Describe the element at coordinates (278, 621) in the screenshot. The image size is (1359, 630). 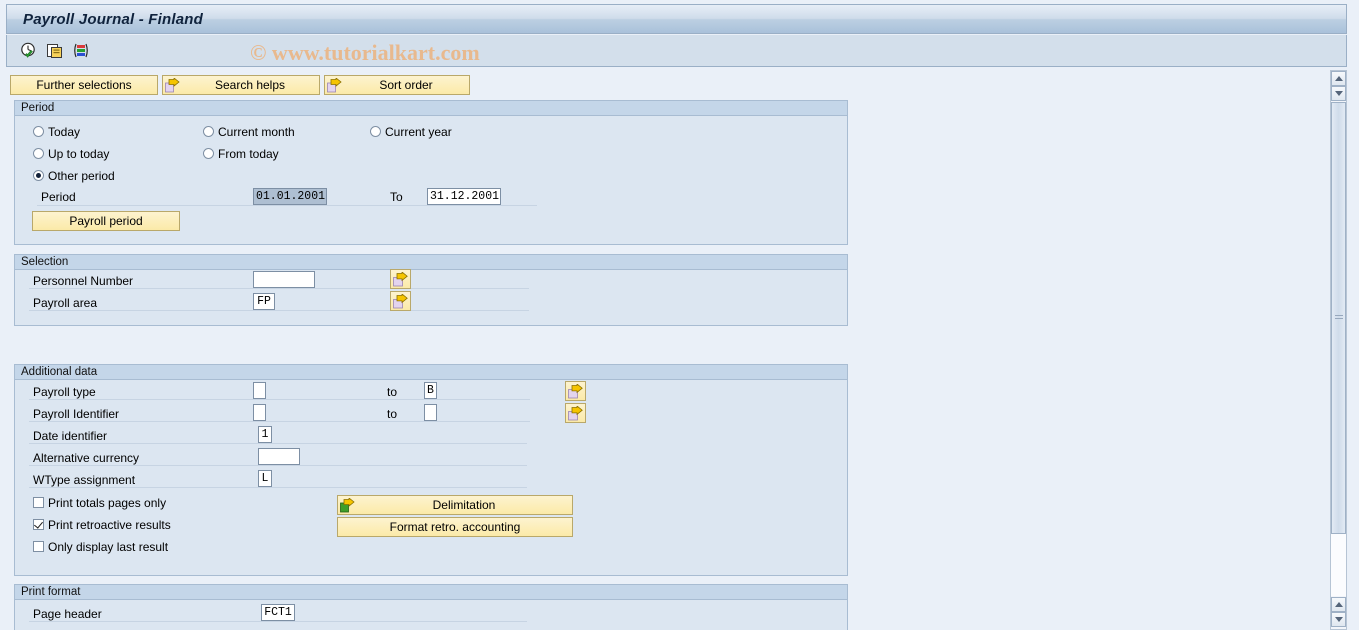
I see `print-format-row-rule` at that location.